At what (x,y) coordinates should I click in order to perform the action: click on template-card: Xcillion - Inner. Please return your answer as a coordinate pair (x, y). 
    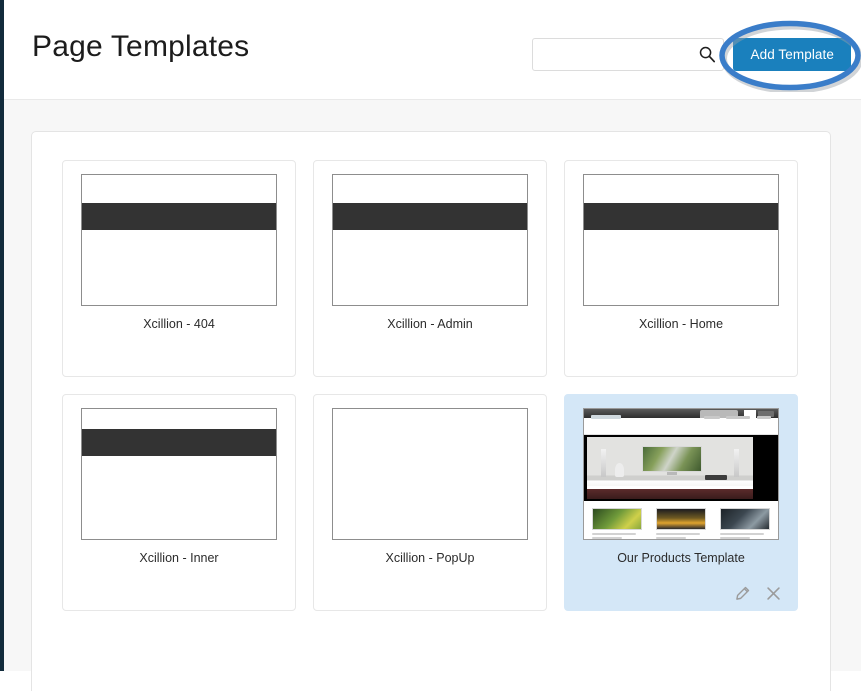
    Looking at the image, I should click on (179, 502).